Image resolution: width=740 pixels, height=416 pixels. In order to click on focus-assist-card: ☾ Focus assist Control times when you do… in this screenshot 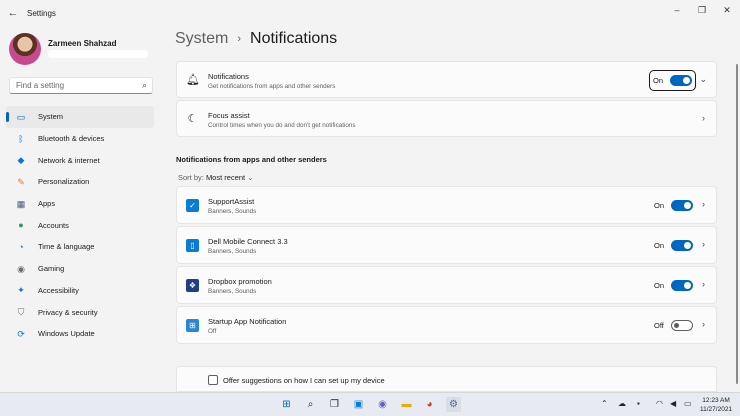, I will do `click(446, 118)`.